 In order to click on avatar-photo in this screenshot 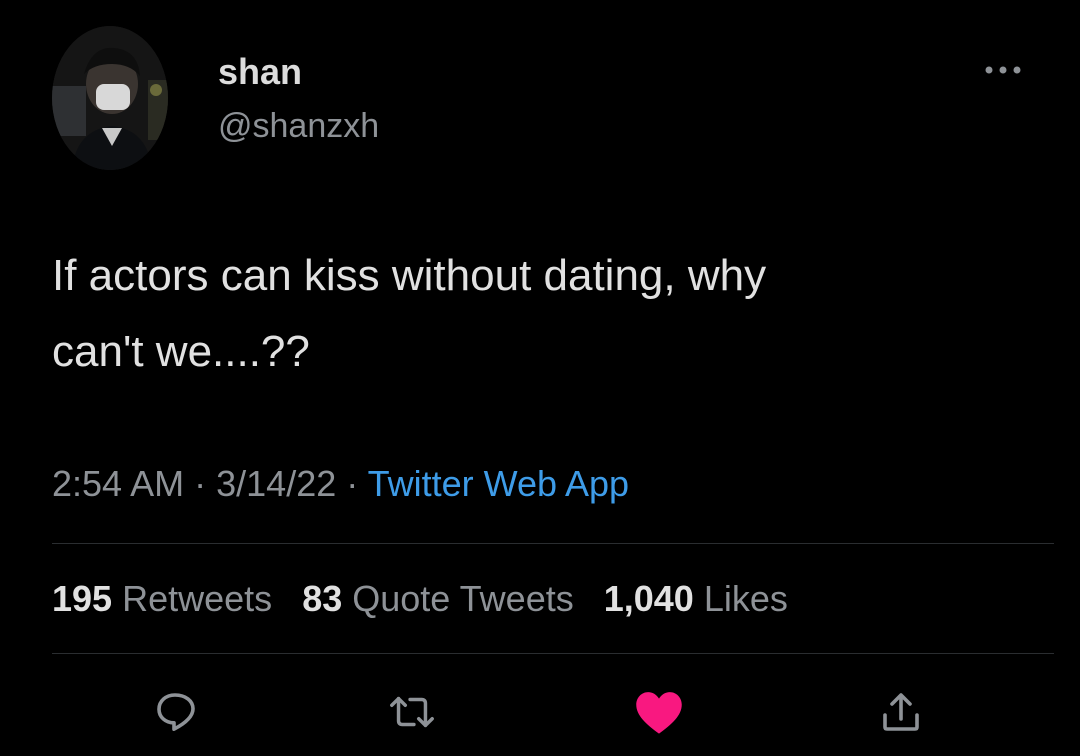, I will do `click(110, 98)`.